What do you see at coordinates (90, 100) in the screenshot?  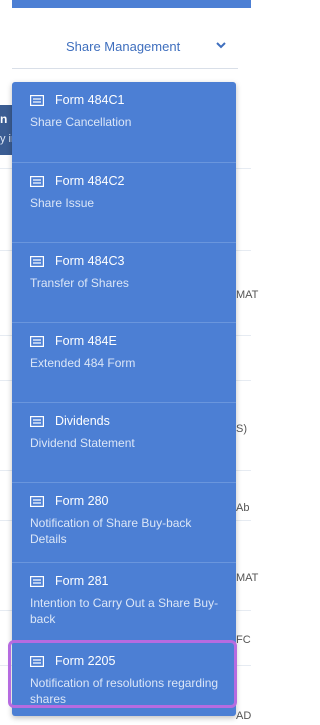 I see `menu-item-title: Form 484C1` at bounding box center [90, 100].